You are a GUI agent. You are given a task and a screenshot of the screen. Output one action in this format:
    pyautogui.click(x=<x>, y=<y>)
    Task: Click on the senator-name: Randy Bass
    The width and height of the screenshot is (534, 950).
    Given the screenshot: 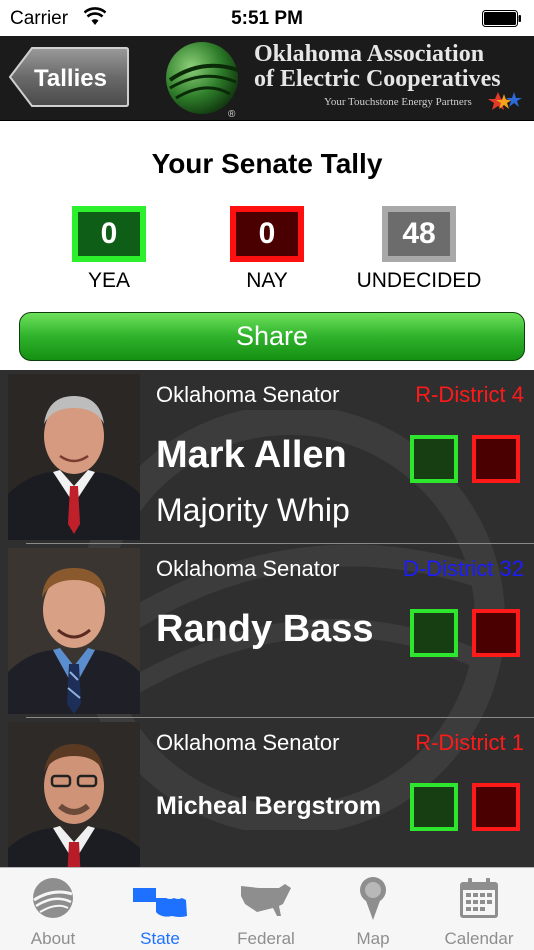 What is the action you would take?
    pyautogui.click(x=265, y=629)
    